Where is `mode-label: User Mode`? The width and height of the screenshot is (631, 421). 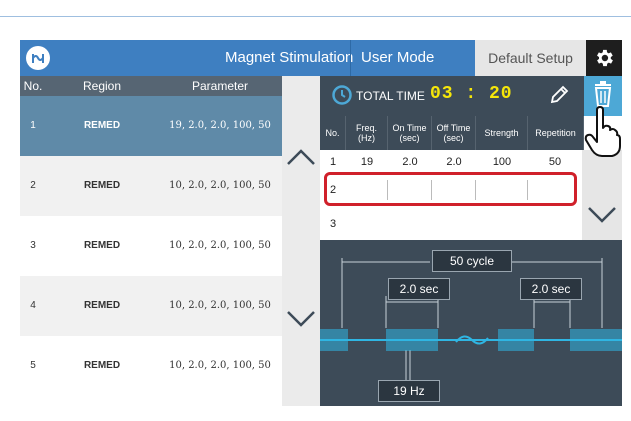
mode-label: User Mode is located at coordinates (397, 58).